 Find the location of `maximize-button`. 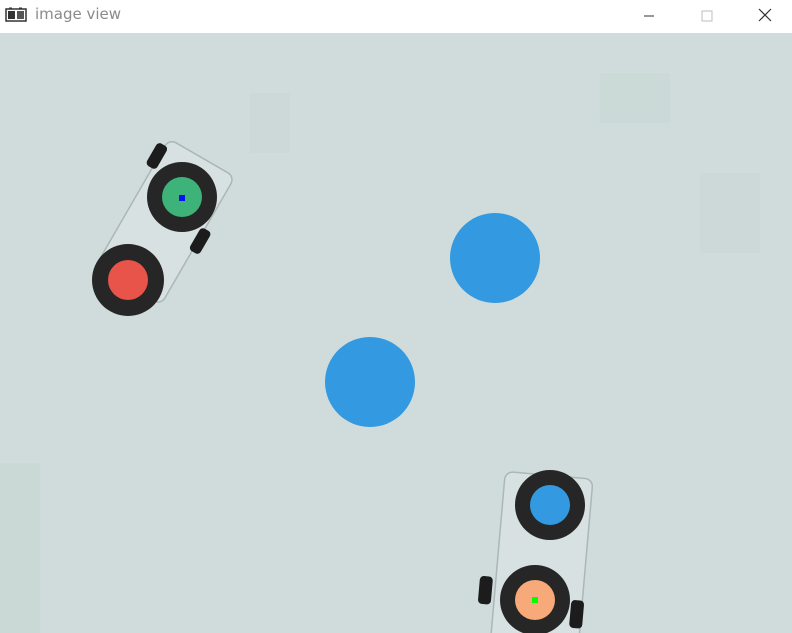

maximize-button is located at coordinates (707, 16).